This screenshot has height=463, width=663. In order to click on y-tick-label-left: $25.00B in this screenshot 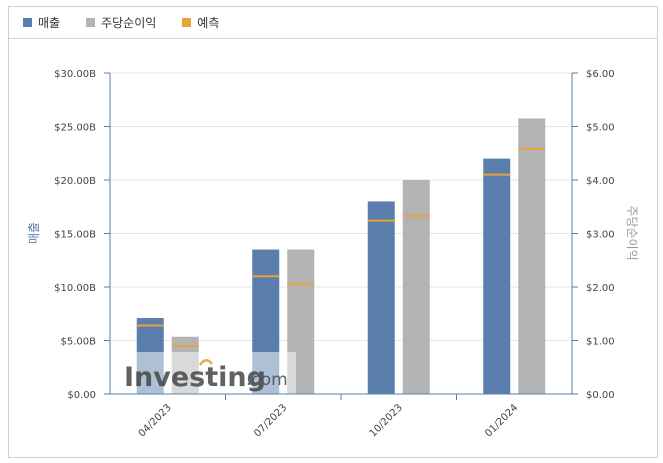, I will do `click(75, 128)`.